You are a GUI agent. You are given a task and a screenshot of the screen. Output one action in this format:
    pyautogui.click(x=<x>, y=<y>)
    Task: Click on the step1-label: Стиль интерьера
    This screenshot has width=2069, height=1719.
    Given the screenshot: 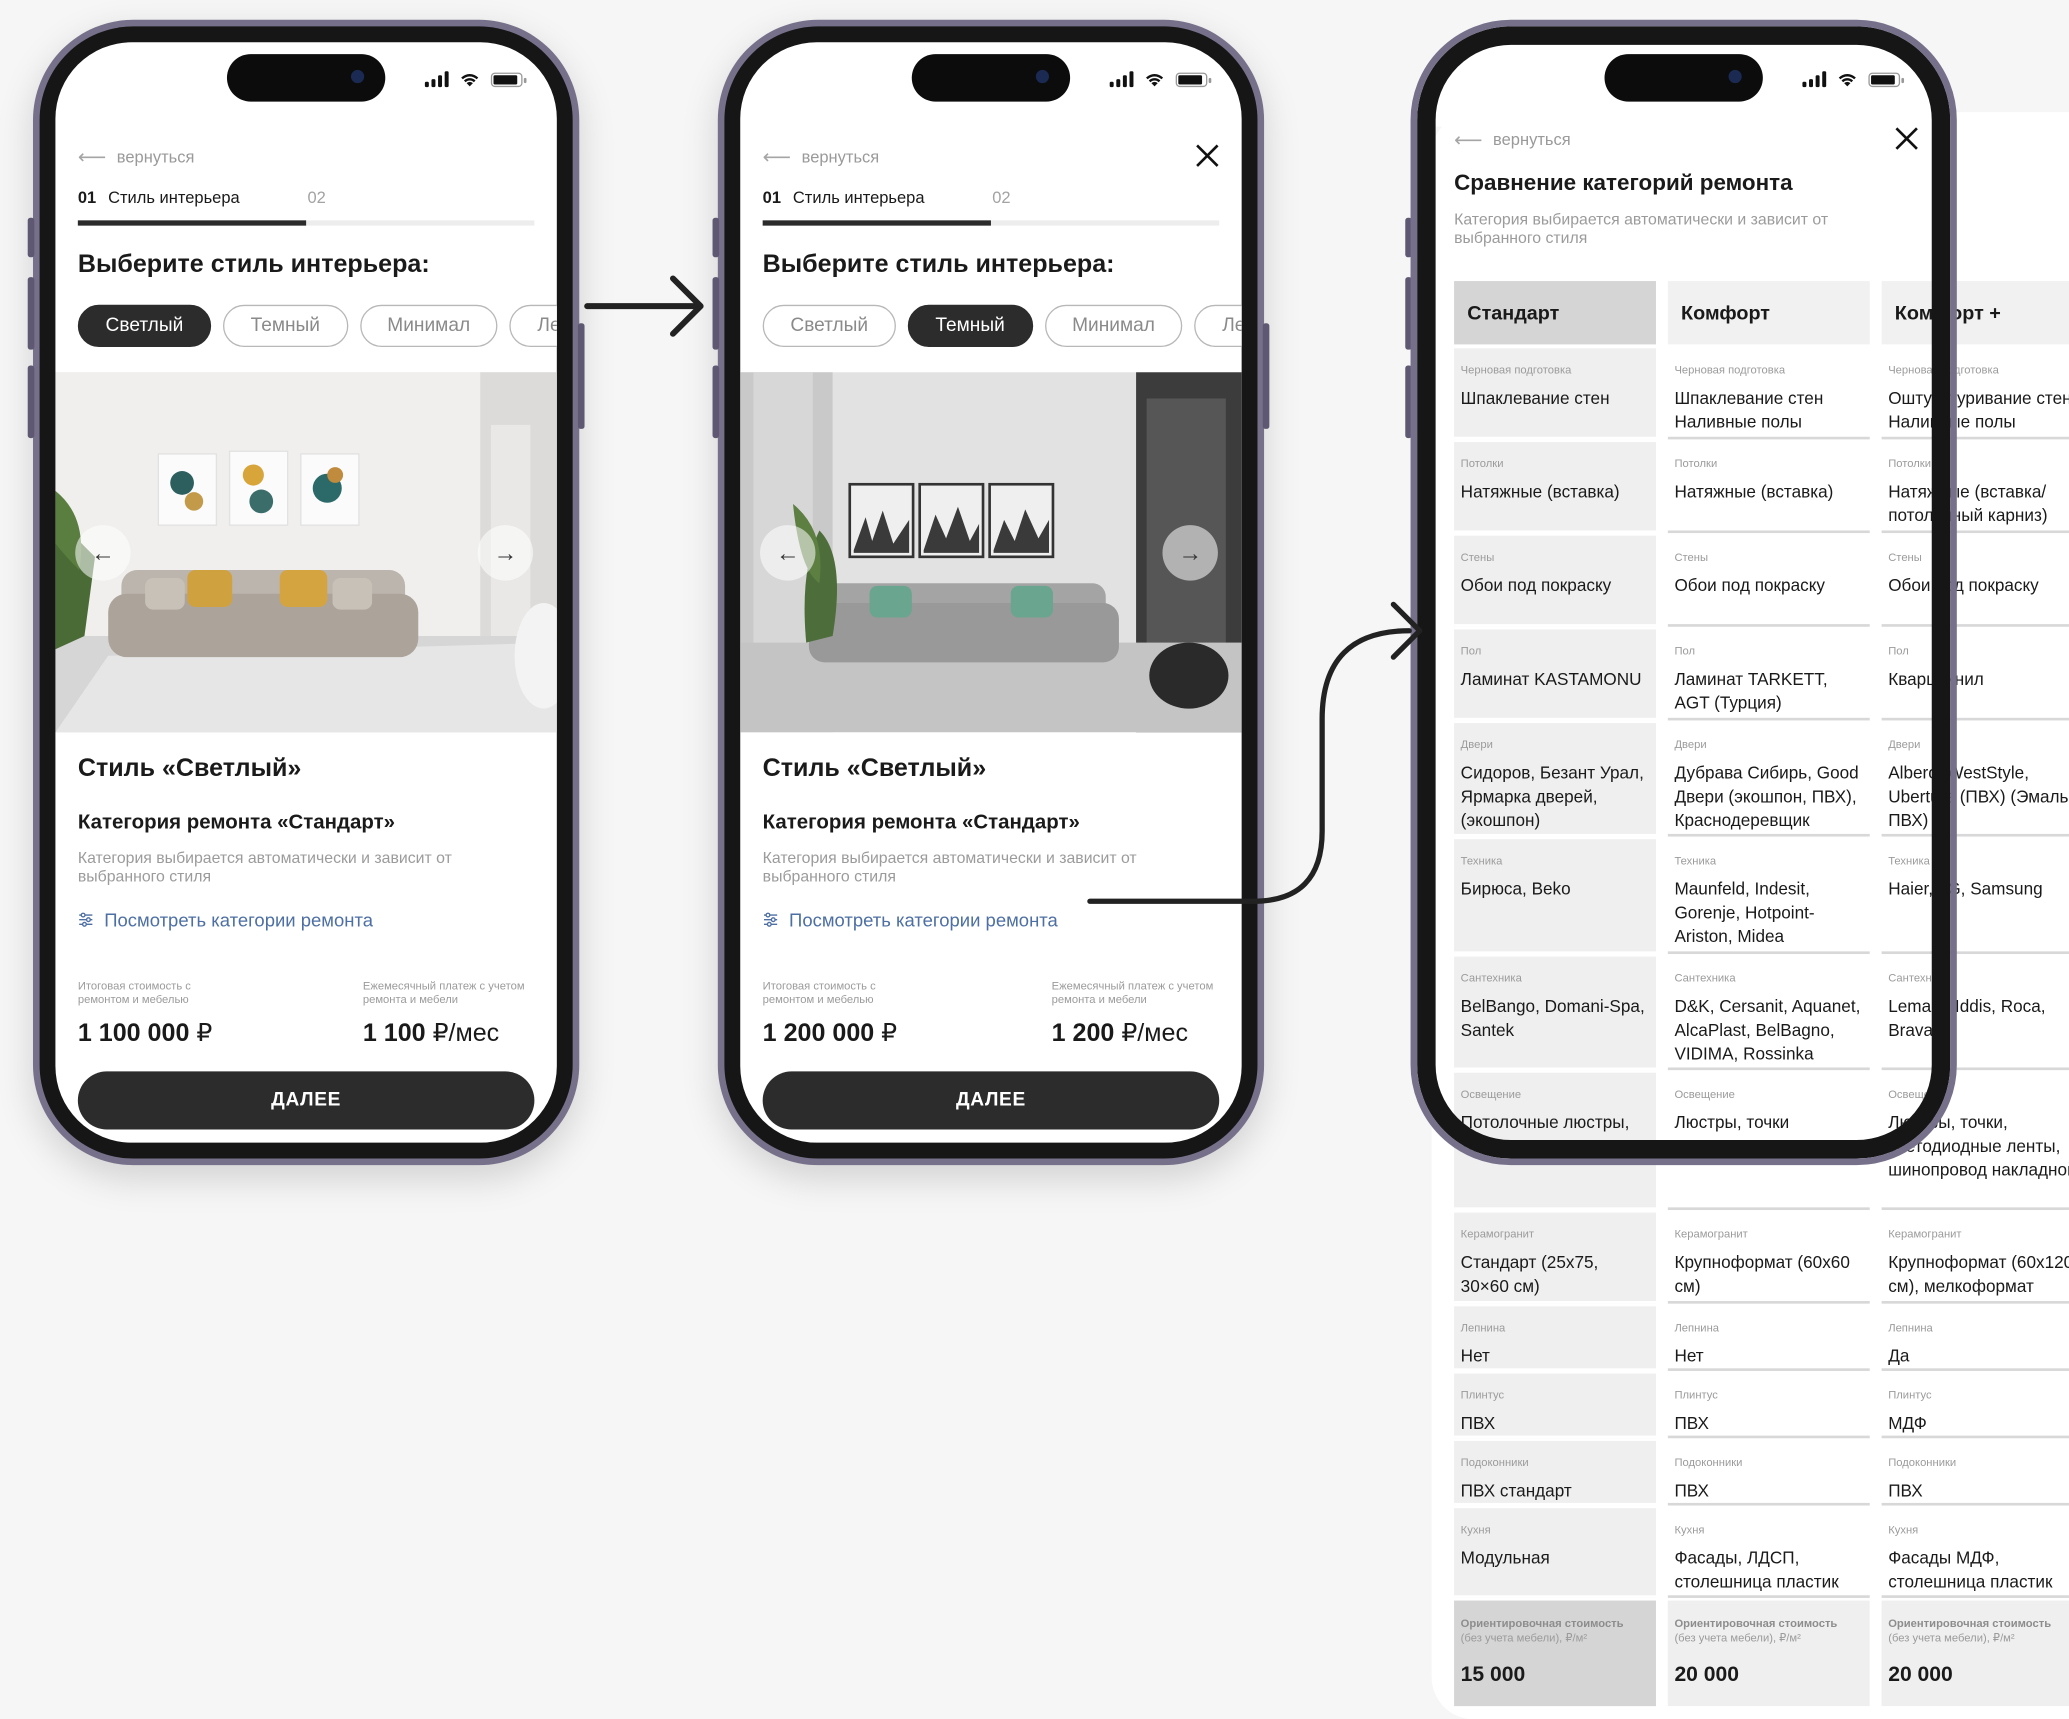 What is the action you would take?
    pyautogui.click(x=174, y=198)
    